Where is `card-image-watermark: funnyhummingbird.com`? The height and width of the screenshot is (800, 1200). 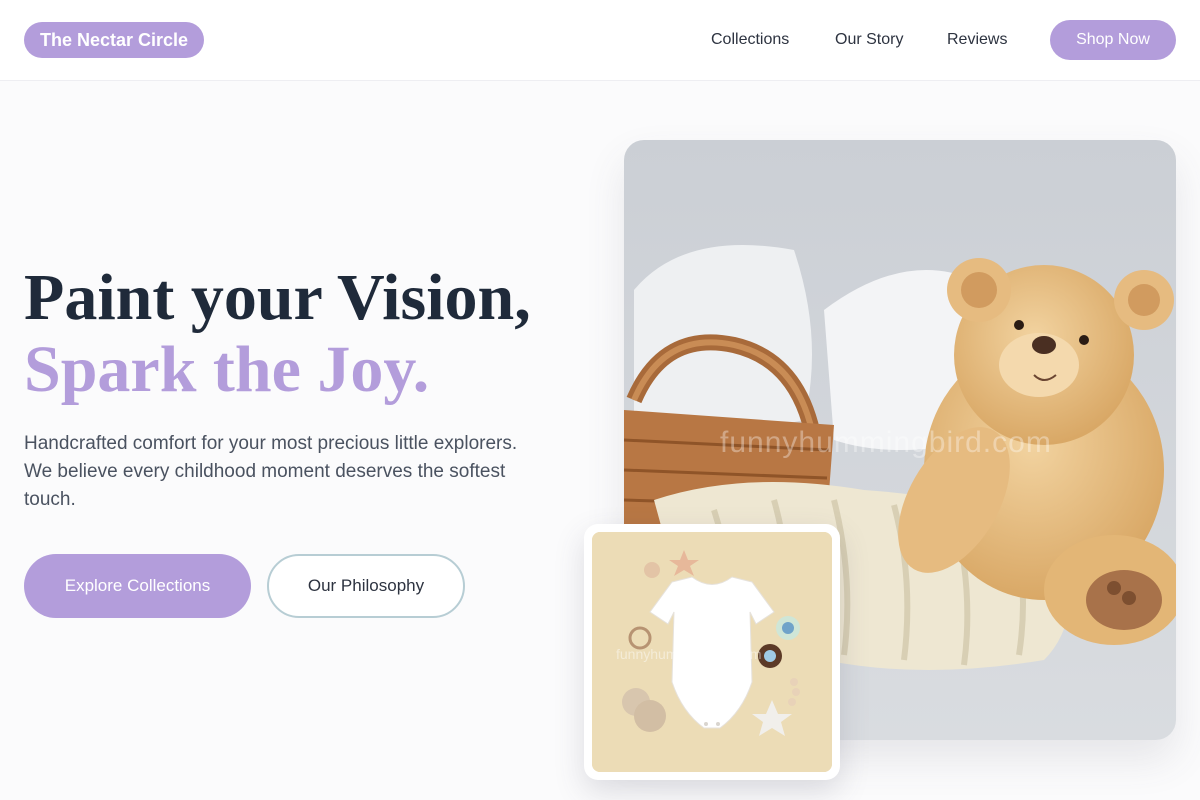 card-image-watermark: funnyhummingbird.com is located at coordinates (689, 654).